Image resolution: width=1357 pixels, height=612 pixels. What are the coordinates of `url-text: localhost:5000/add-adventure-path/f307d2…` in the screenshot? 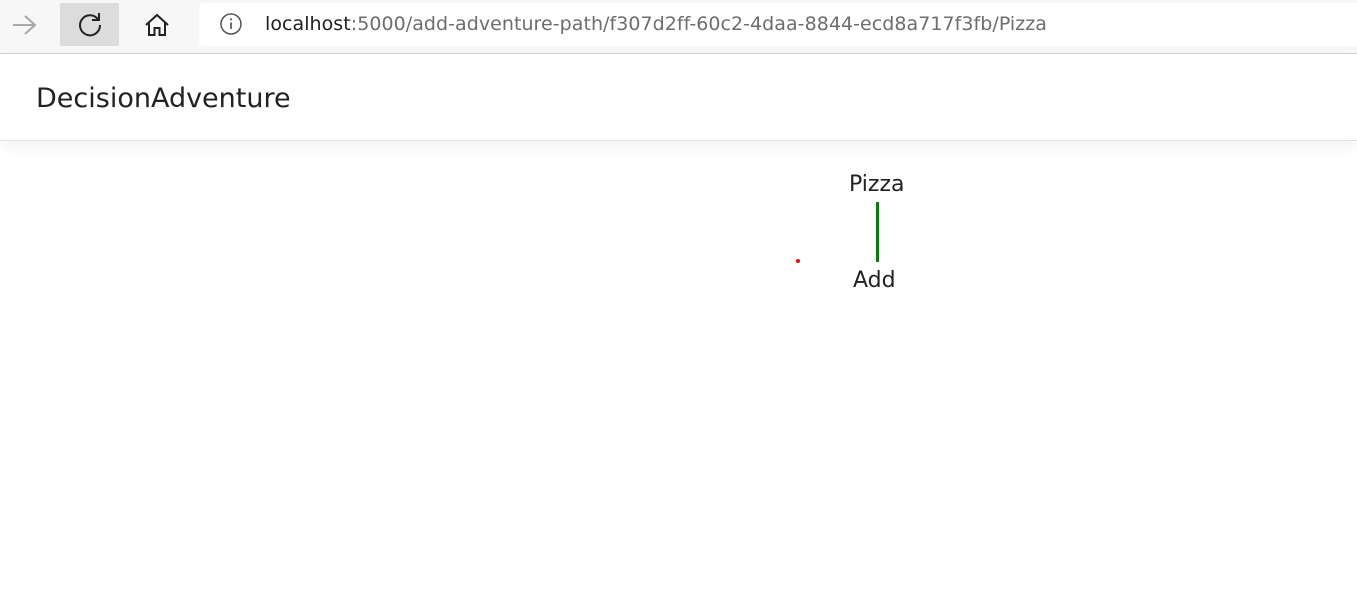 It's located at (656, 24).